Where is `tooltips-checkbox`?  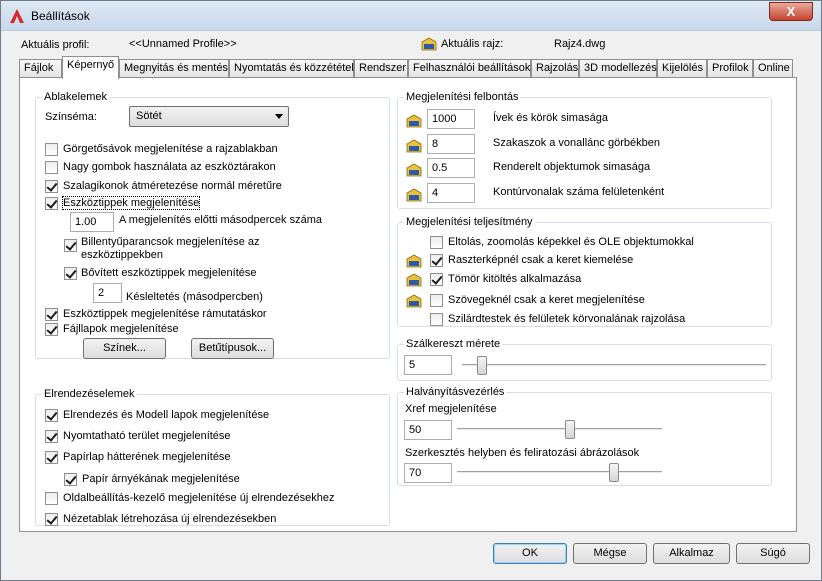 tooltips-checkbox is located at coordinates (51, 203).